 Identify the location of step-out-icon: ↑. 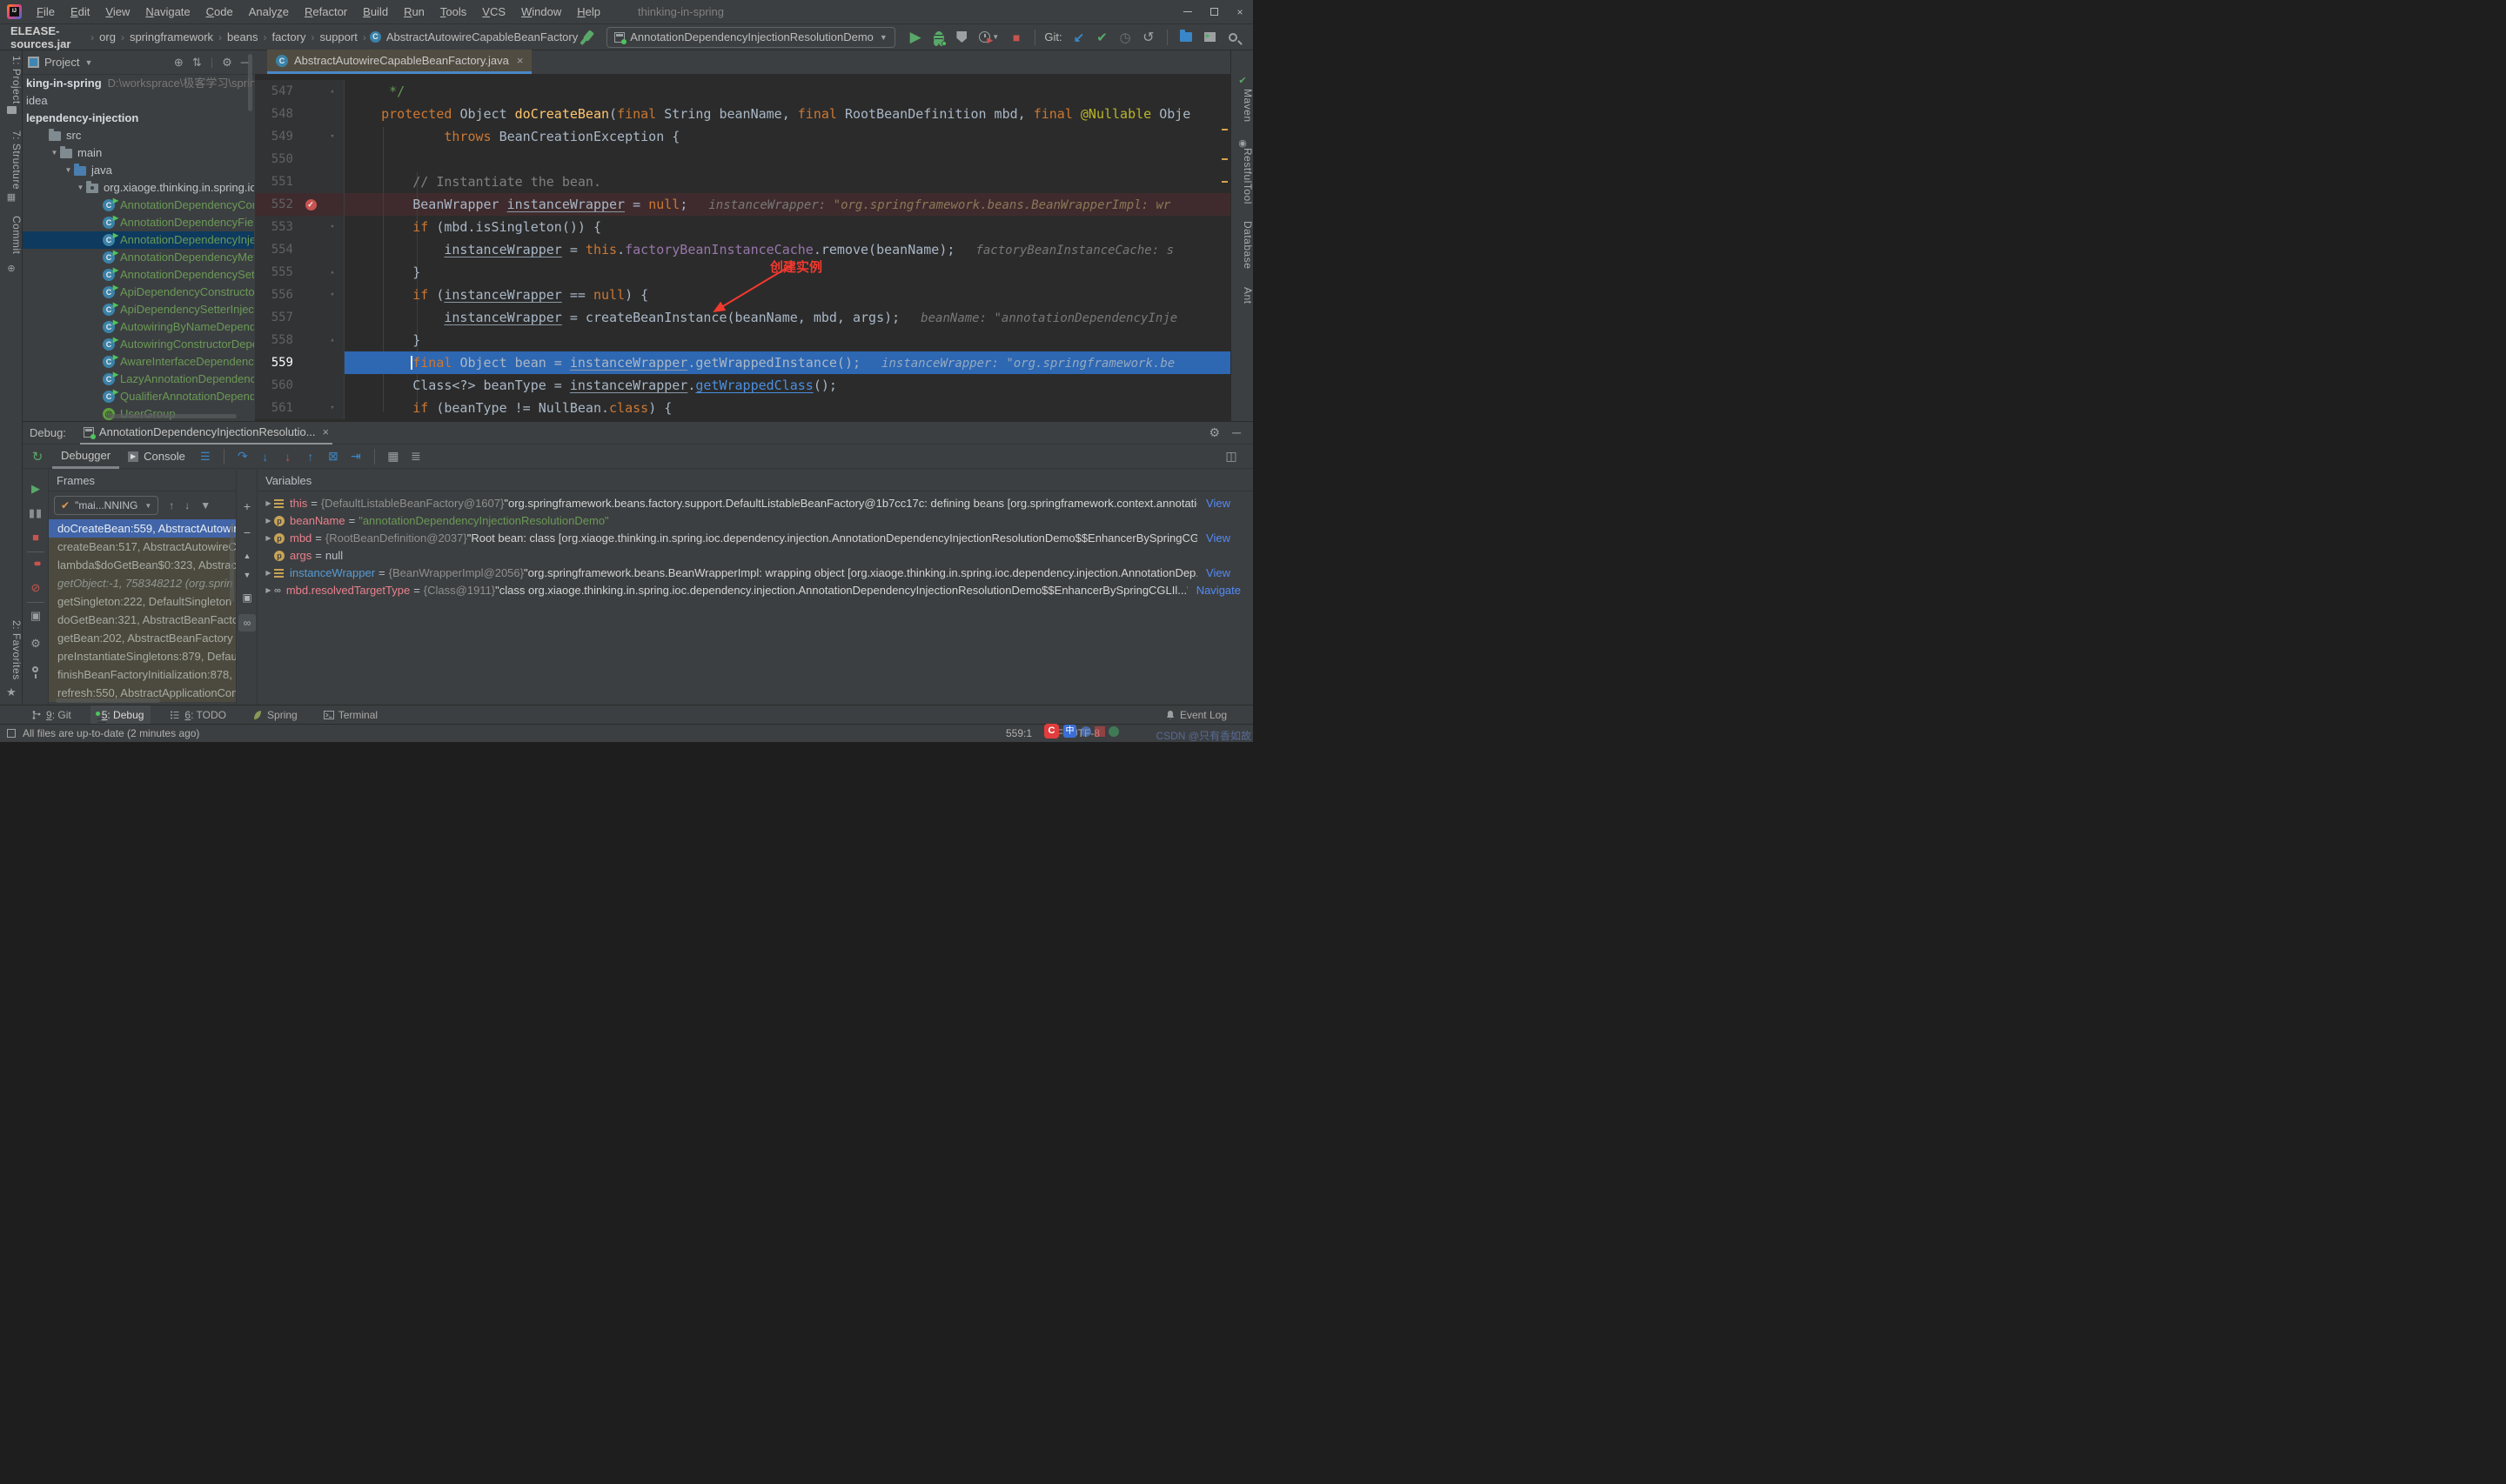
(310, 457).